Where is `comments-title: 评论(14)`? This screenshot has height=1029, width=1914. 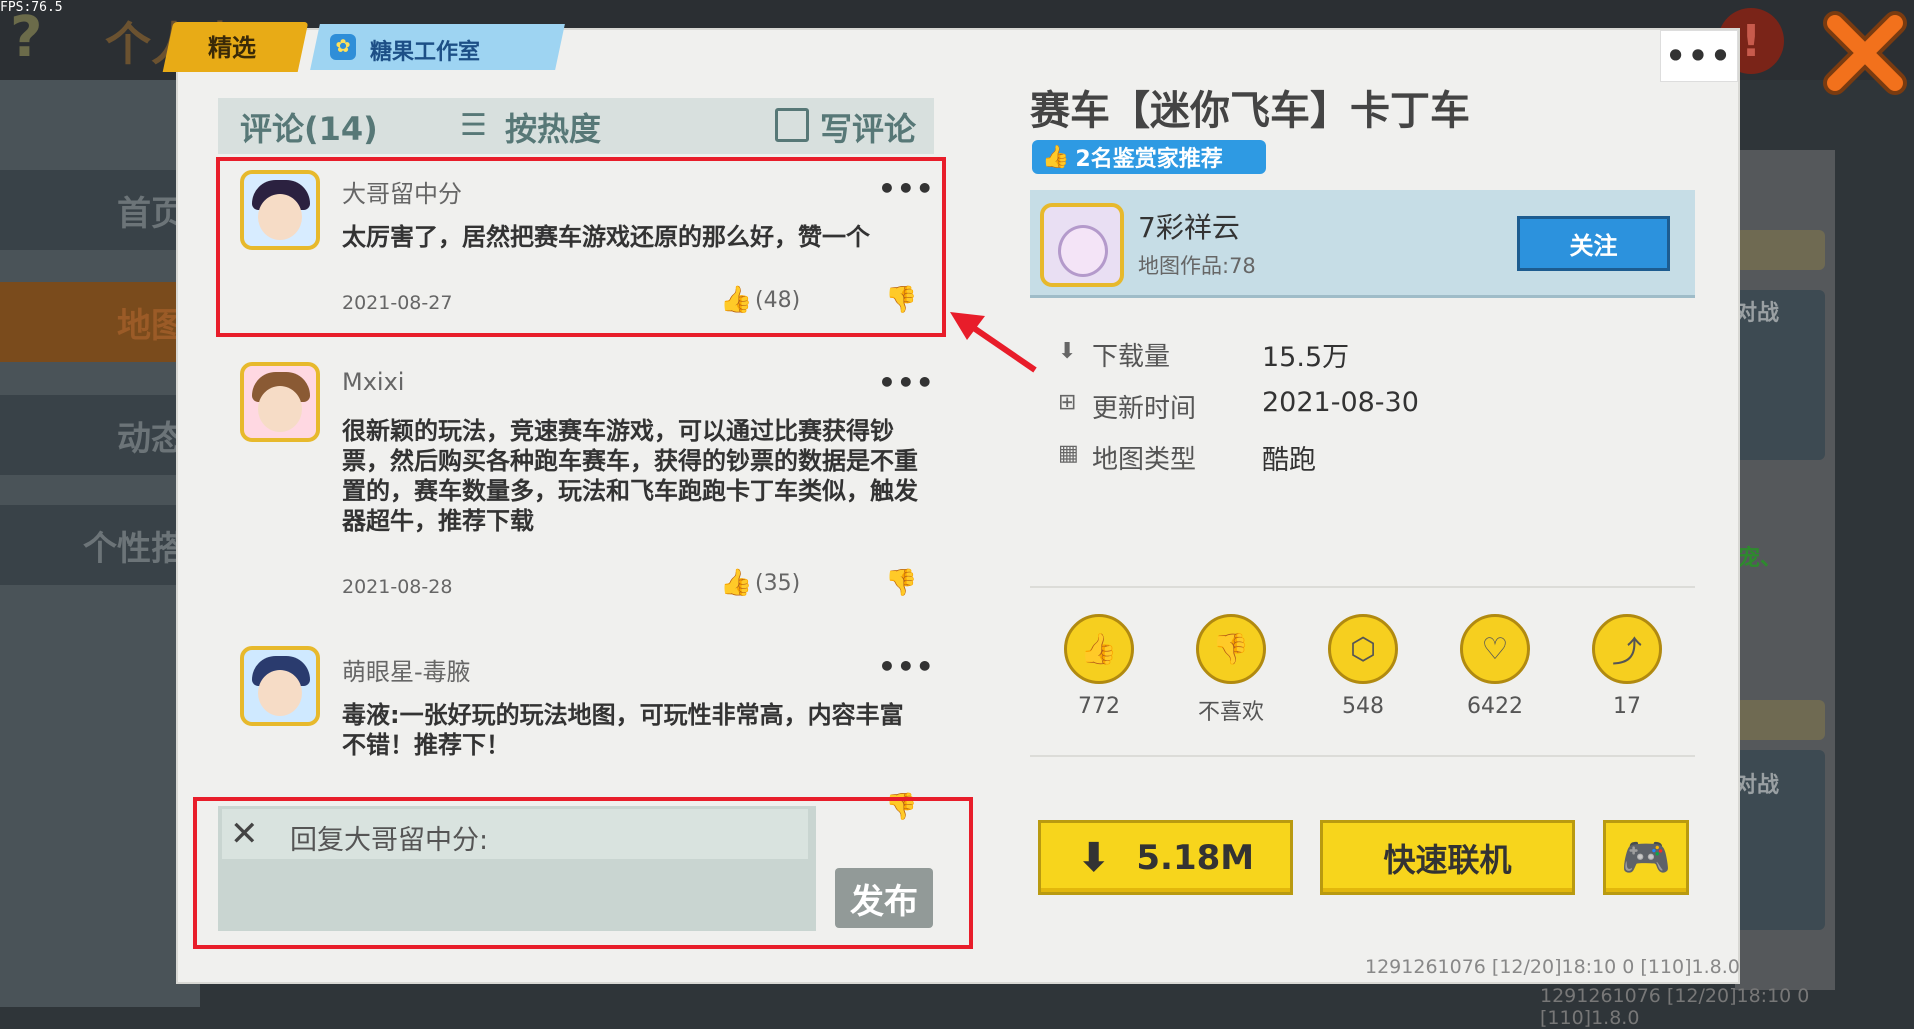 comments-title: 评论(14) is located at coordinates (309, 129).